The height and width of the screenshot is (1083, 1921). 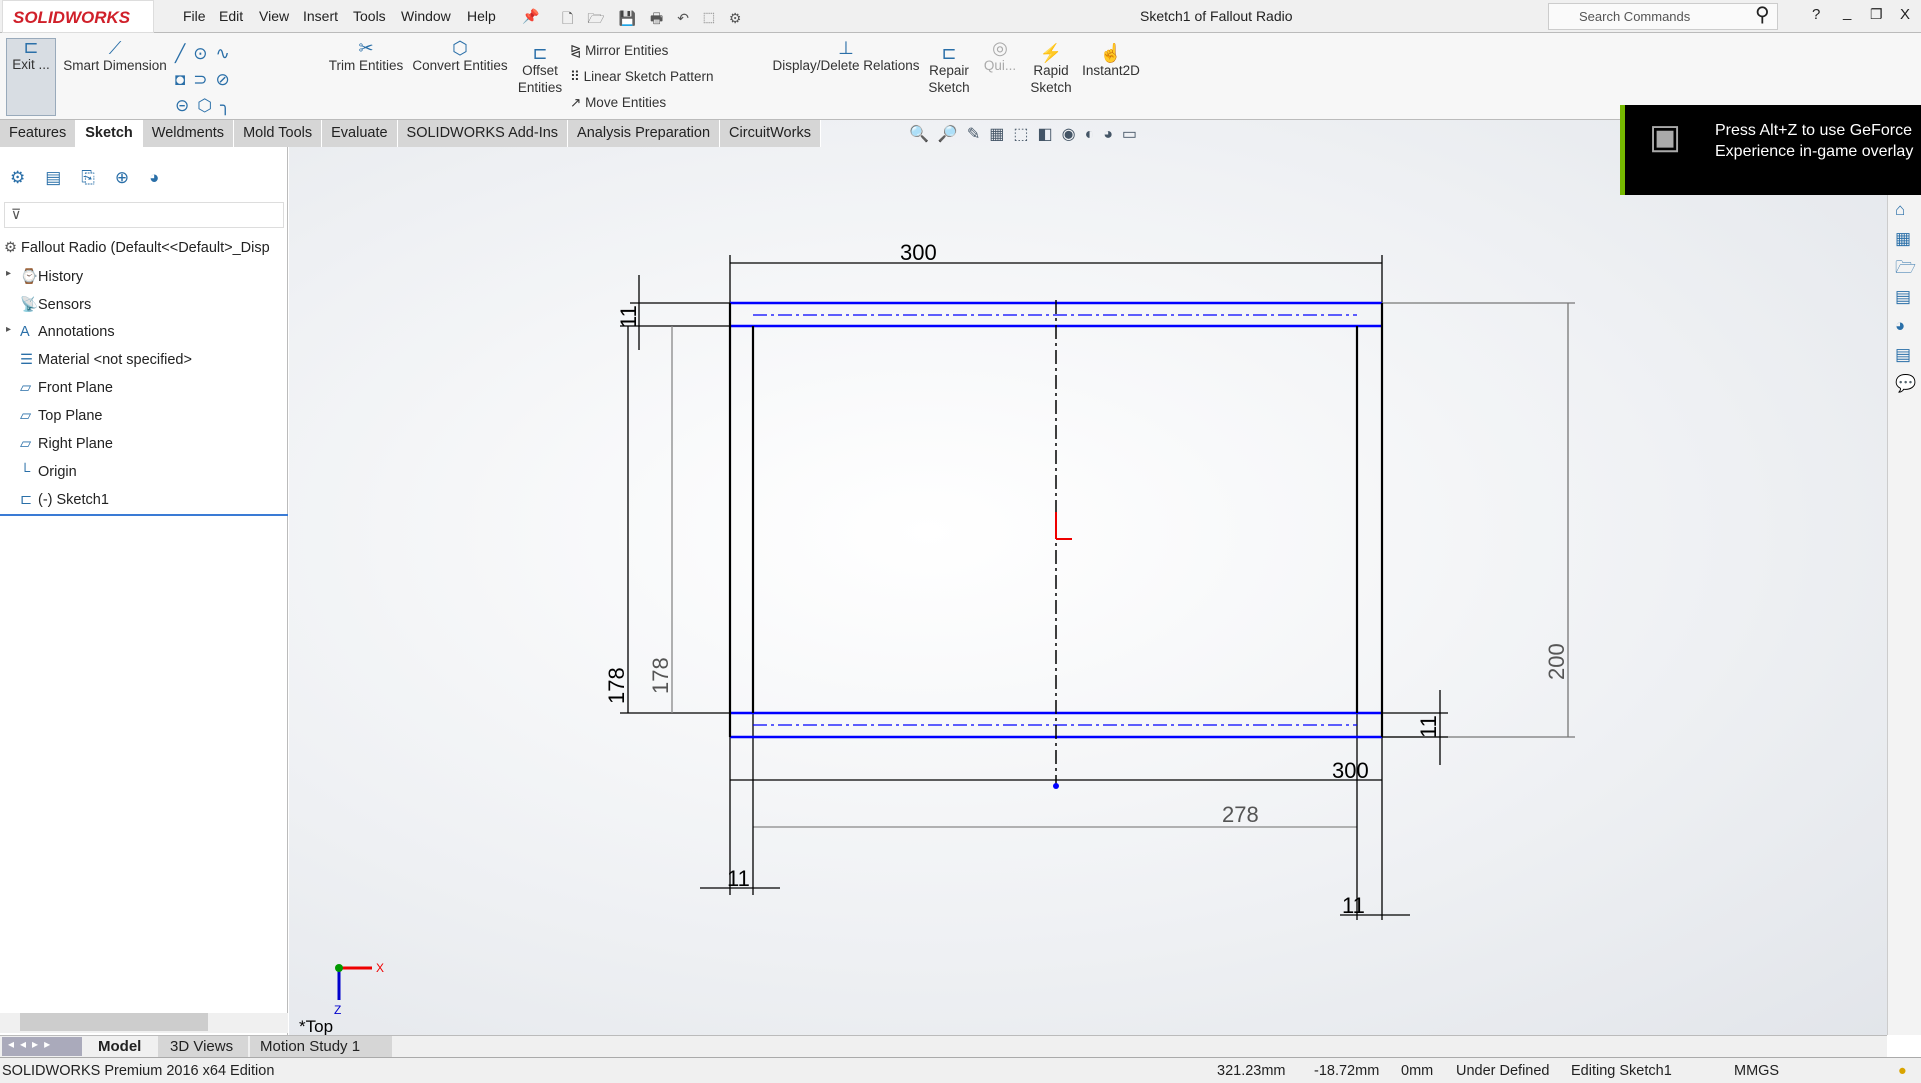 I want to click on dim-thick-bottom-left: 11, so click(x=738, y=878).